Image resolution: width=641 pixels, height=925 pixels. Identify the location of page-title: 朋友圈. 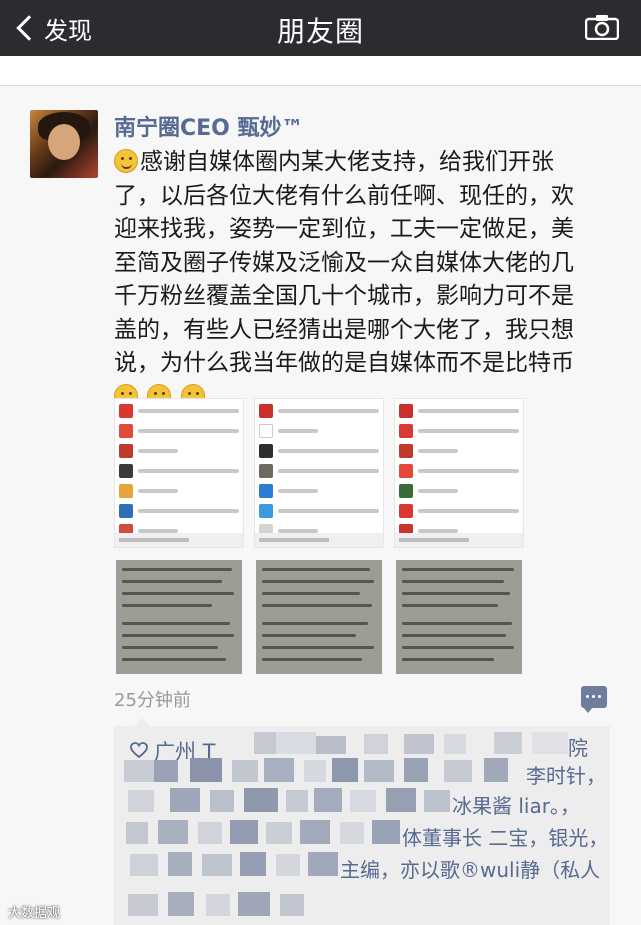
(320, 31).